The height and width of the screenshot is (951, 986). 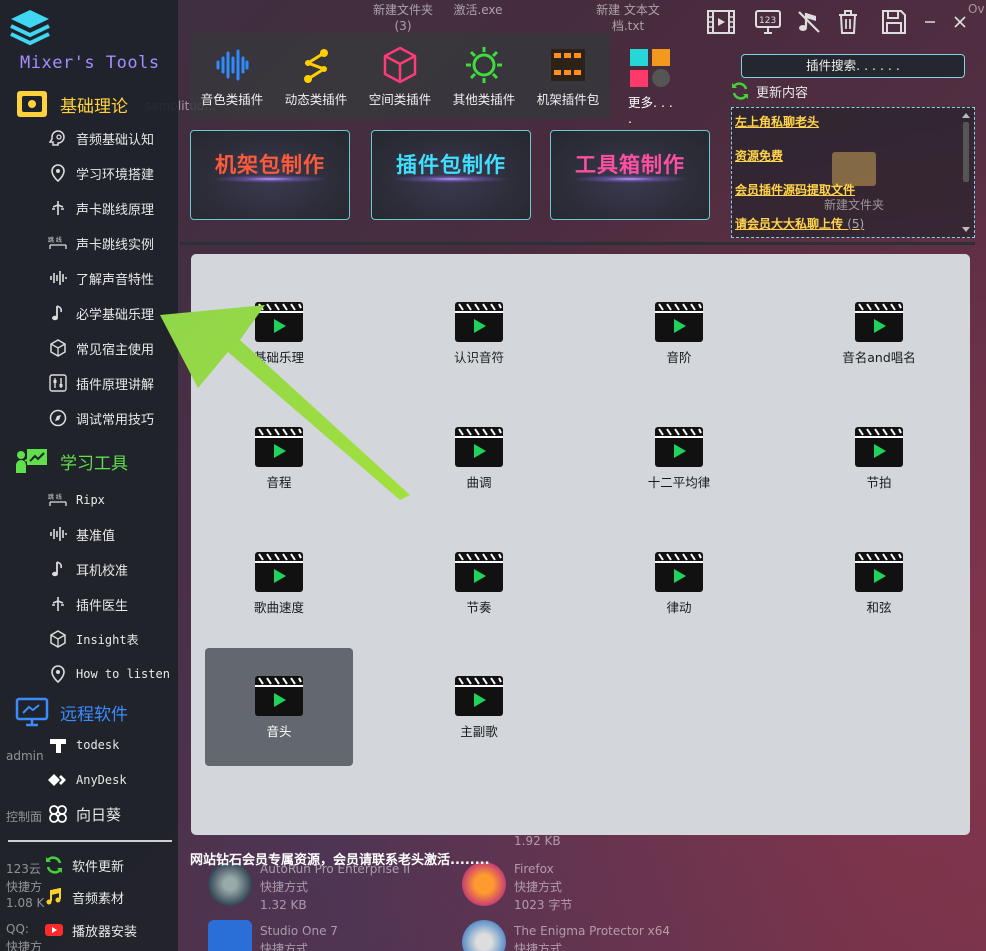 What do you see at coordinates (58, 745) in the screenshot?
I see `todesk-icon` at bounding box center [58, 745].